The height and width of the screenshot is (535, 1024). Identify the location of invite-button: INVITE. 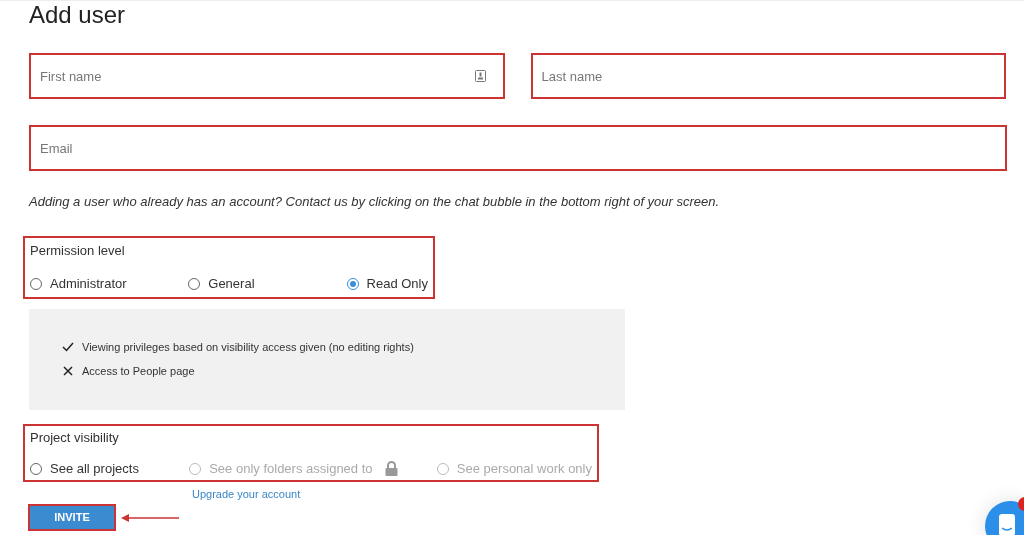
(72, 517).